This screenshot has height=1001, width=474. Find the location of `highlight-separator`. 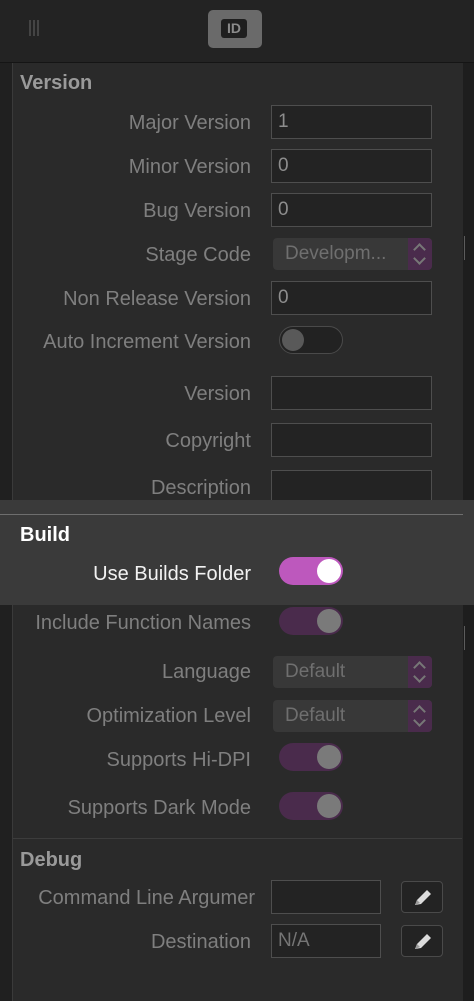

highlight-separator is located at coordinates (231, 514).